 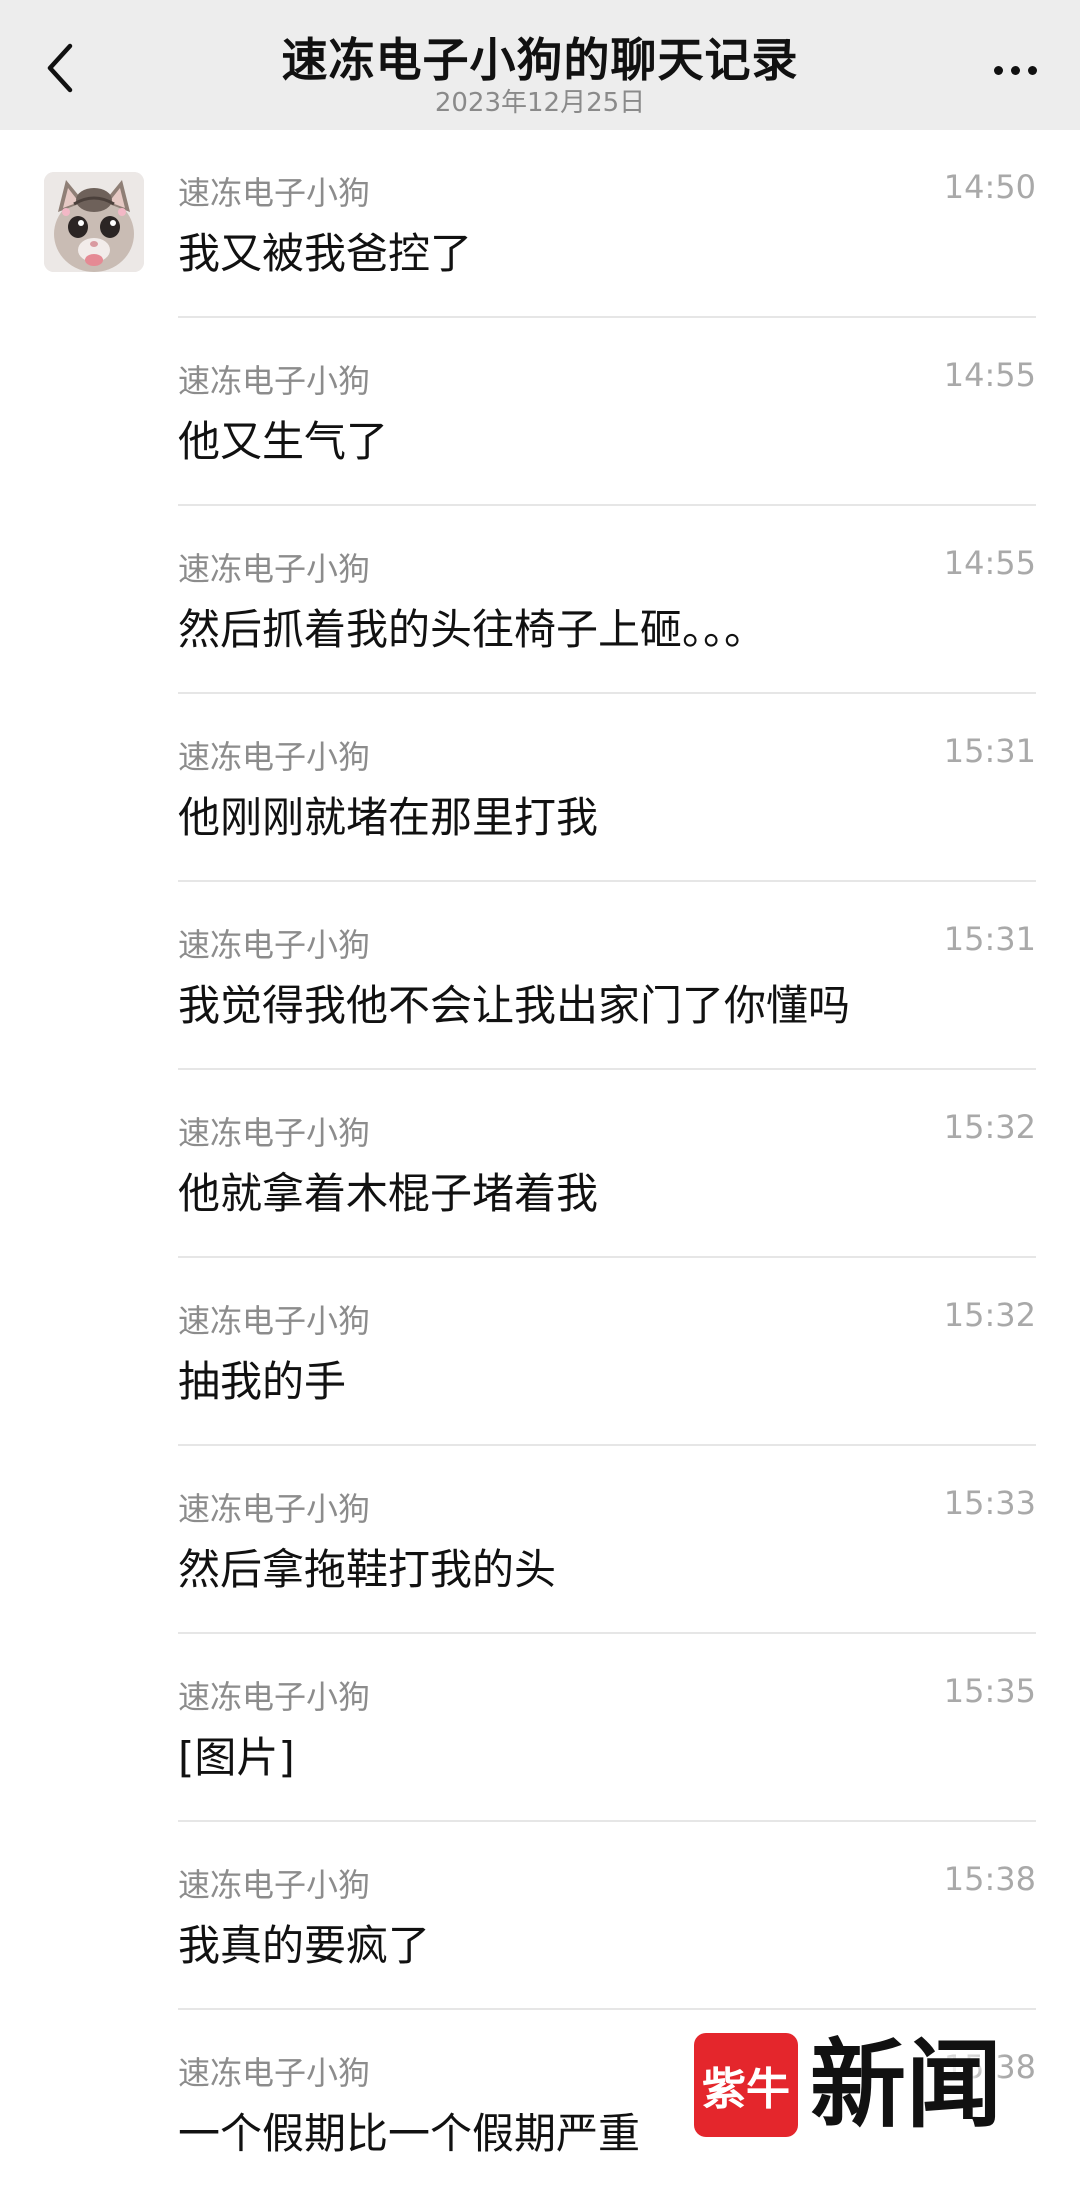 What do you see at coordinates (304, 1945) in the screenshot?
I see `message-text: 我真的要疯了` at bounding box center [304, 1945].